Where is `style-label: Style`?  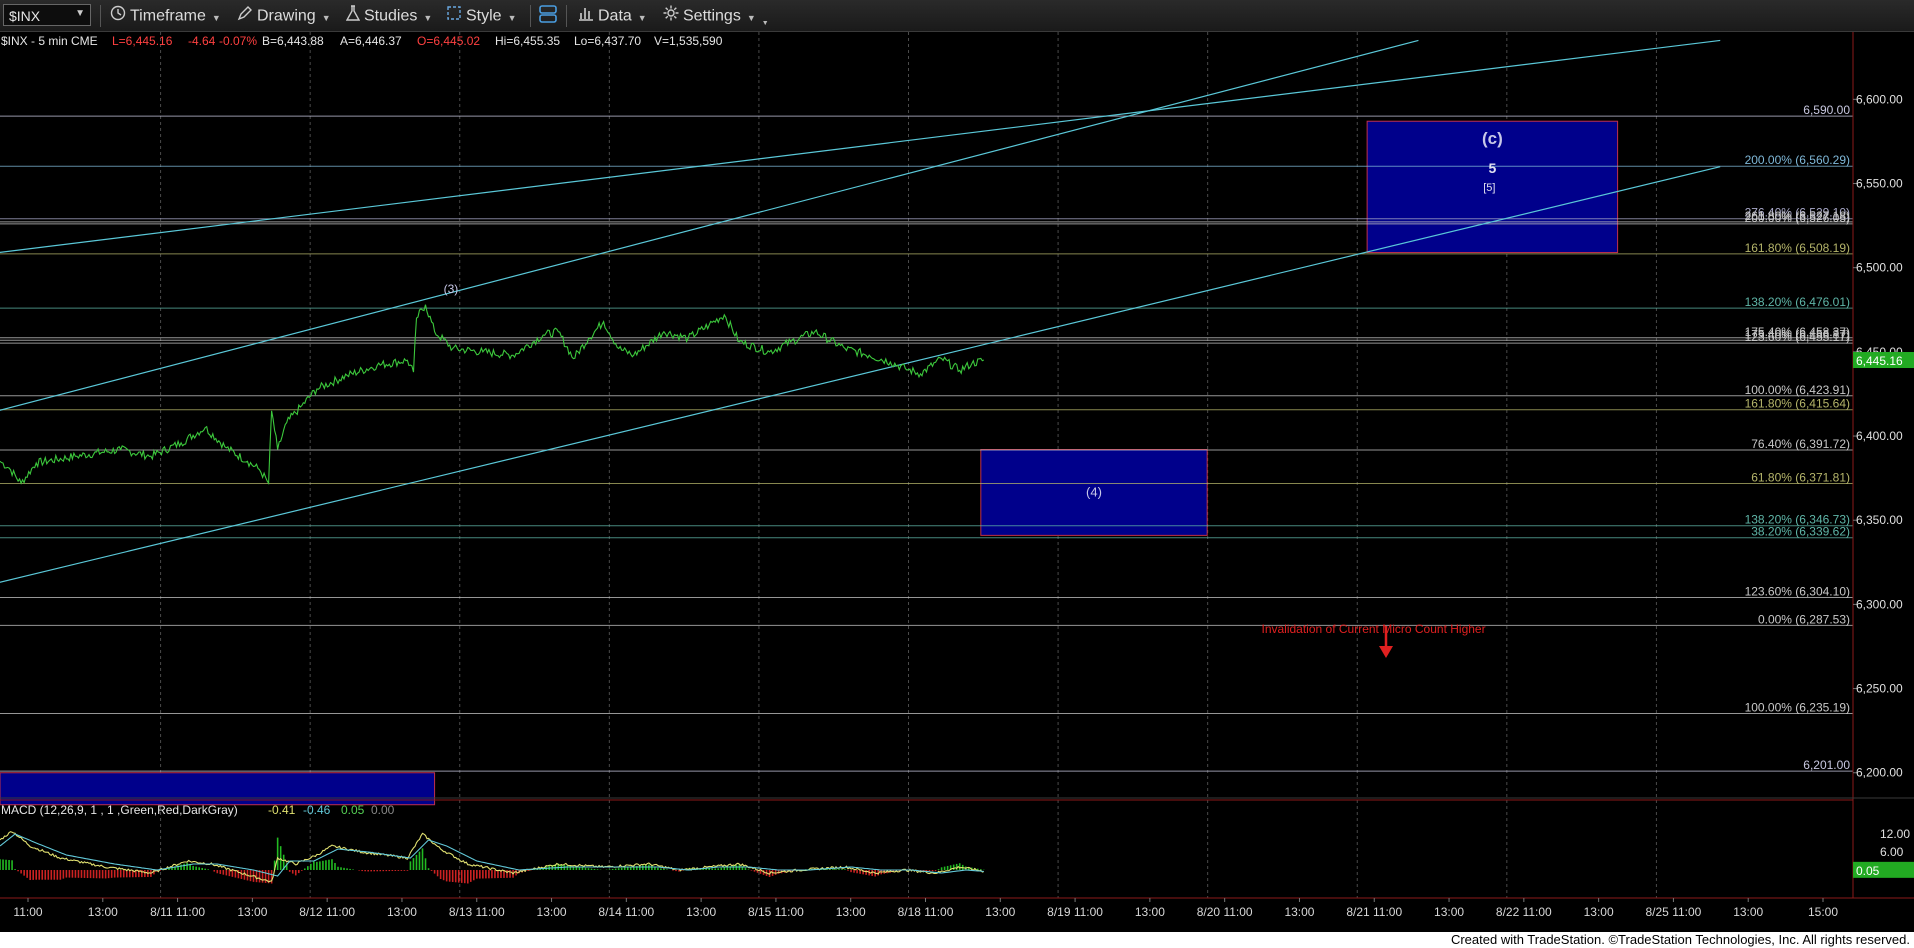 style-label: Style is located at coordinates (484, 16).